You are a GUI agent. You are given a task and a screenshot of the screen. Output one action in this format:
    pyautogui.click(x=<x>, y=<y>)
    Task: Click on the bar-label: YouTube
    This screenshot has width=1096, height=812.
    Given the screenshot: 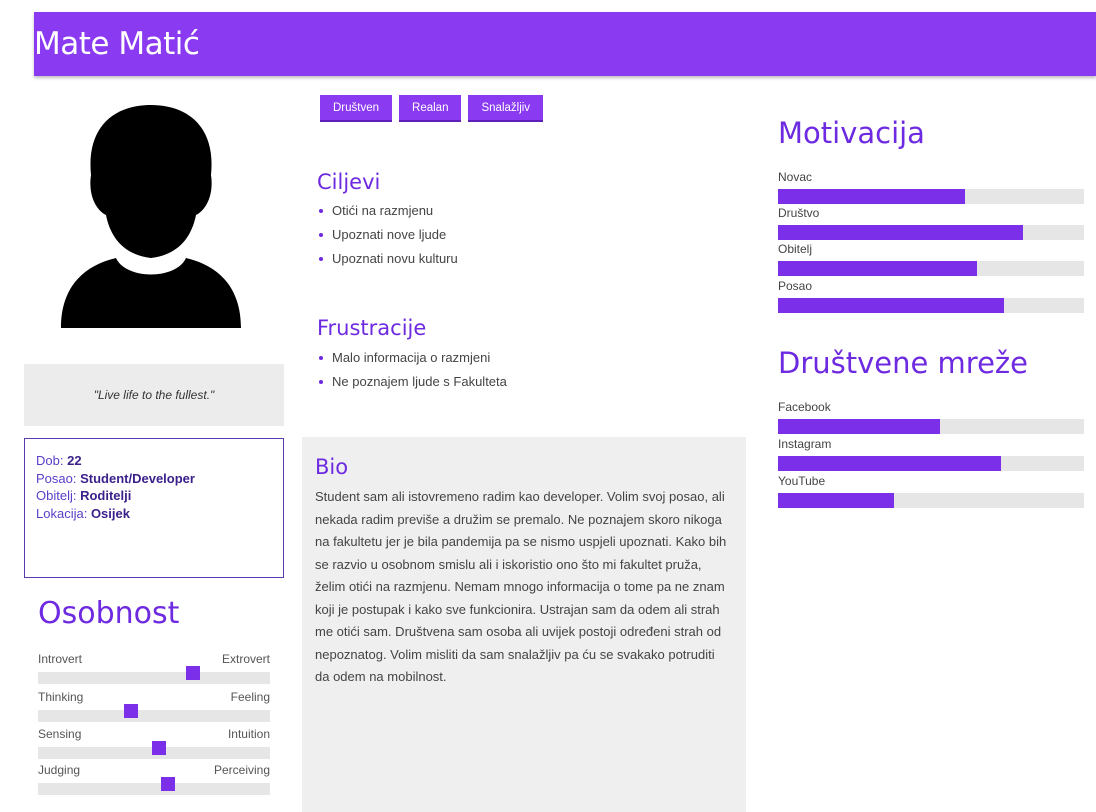 What is the action you would take?
    pyautogui.click(x=802, y=481)
    